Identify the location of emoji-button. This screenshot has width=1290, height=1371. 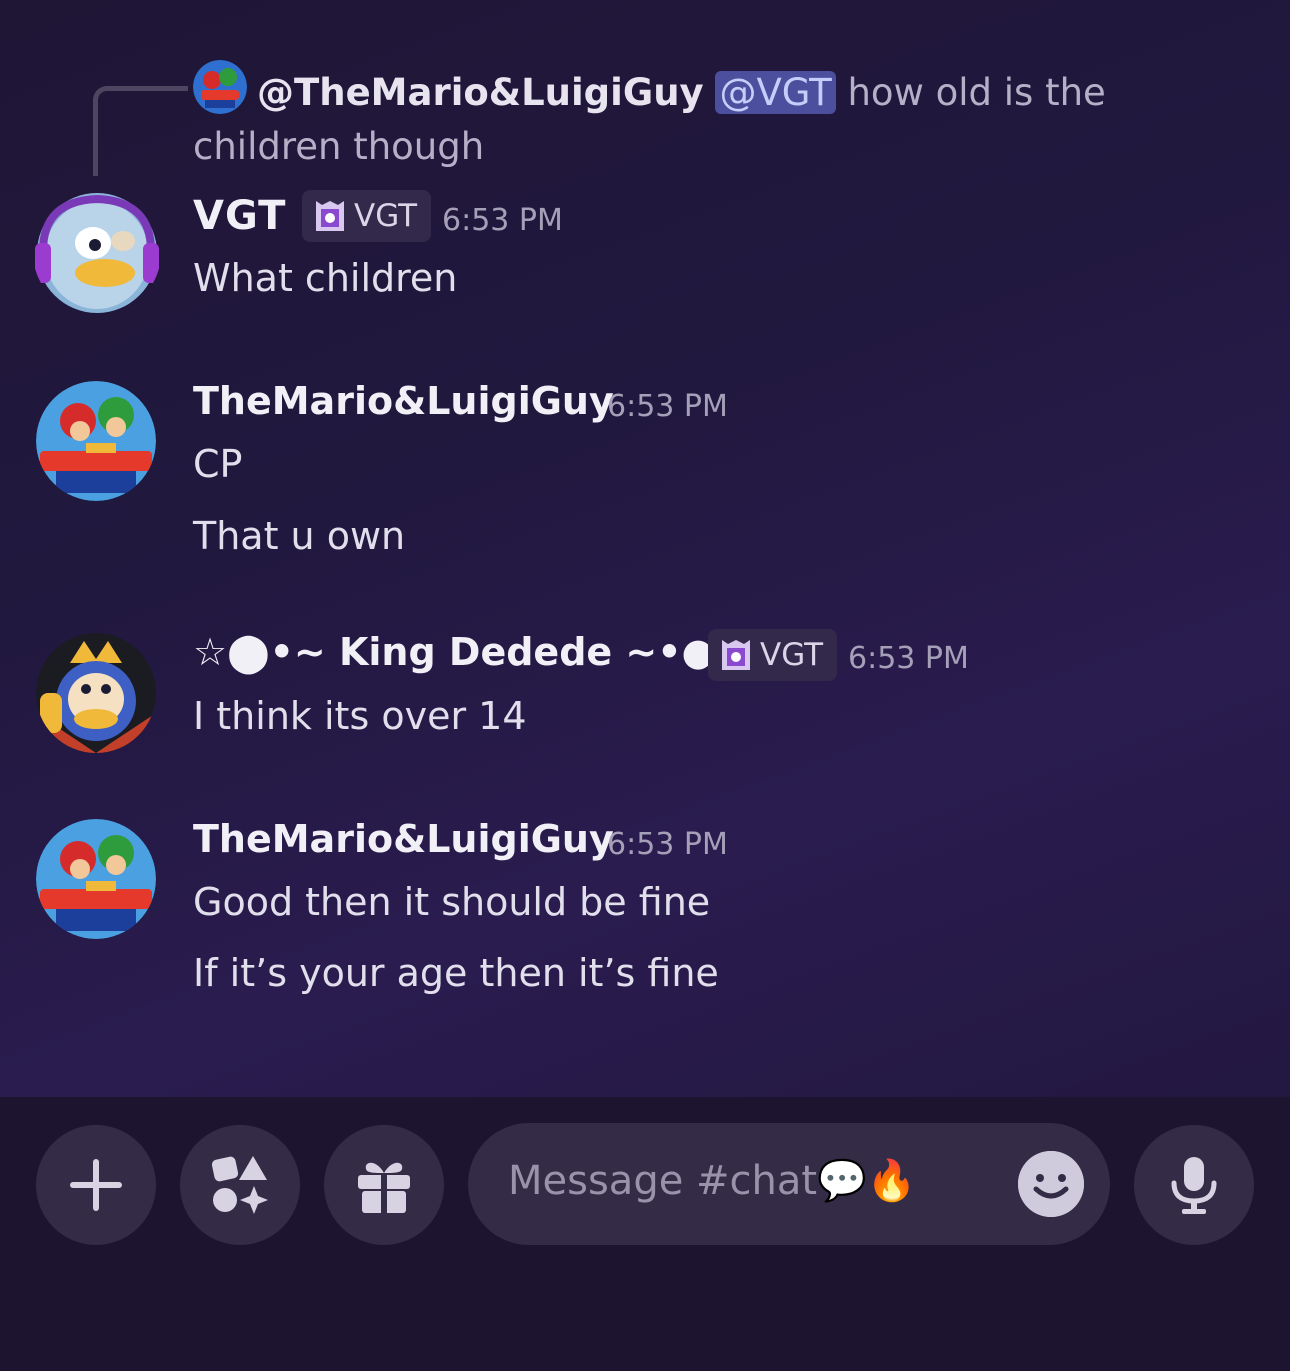
(1051, 1184).